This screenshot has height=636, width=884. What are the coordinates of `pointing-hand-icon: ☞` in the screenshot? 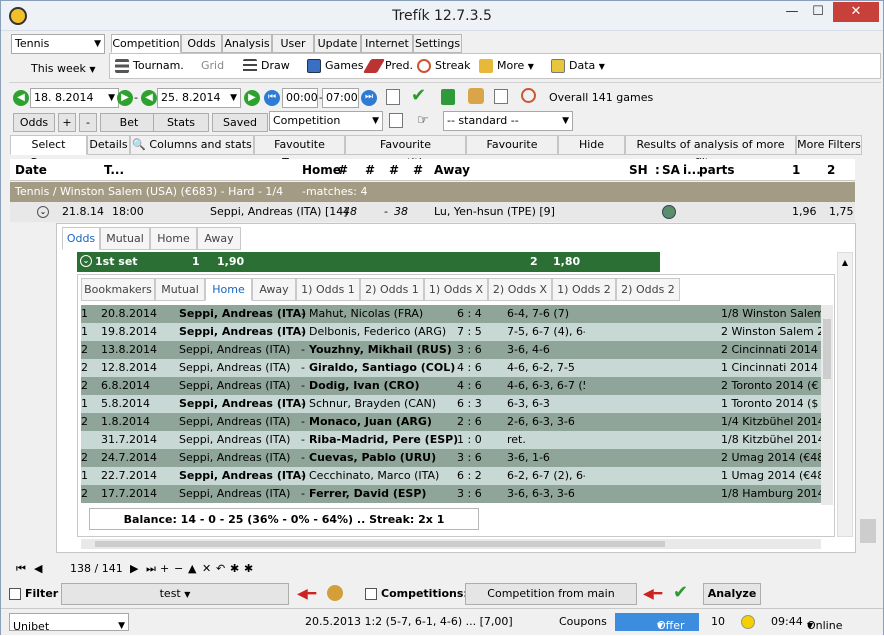 It's located at (423, 120).